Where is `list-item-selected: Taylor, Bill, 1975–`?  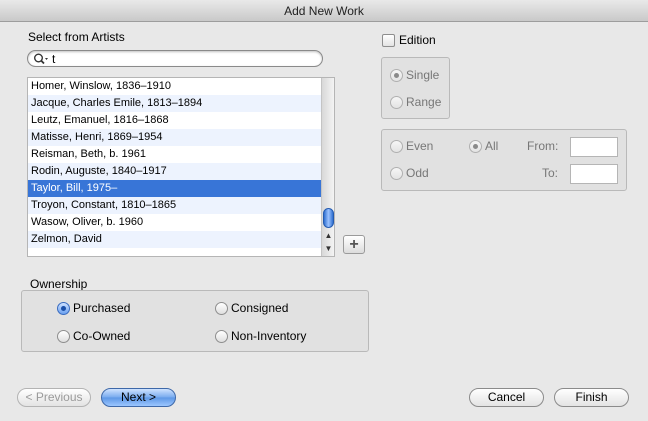
list-item-selected: Taylor, Bill, 1975– is located at coordinates (175, 188).